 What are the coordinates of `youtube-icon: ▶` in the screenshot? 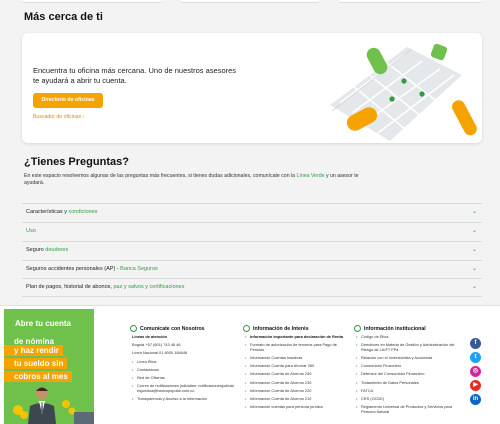 It's located at (475, 385).